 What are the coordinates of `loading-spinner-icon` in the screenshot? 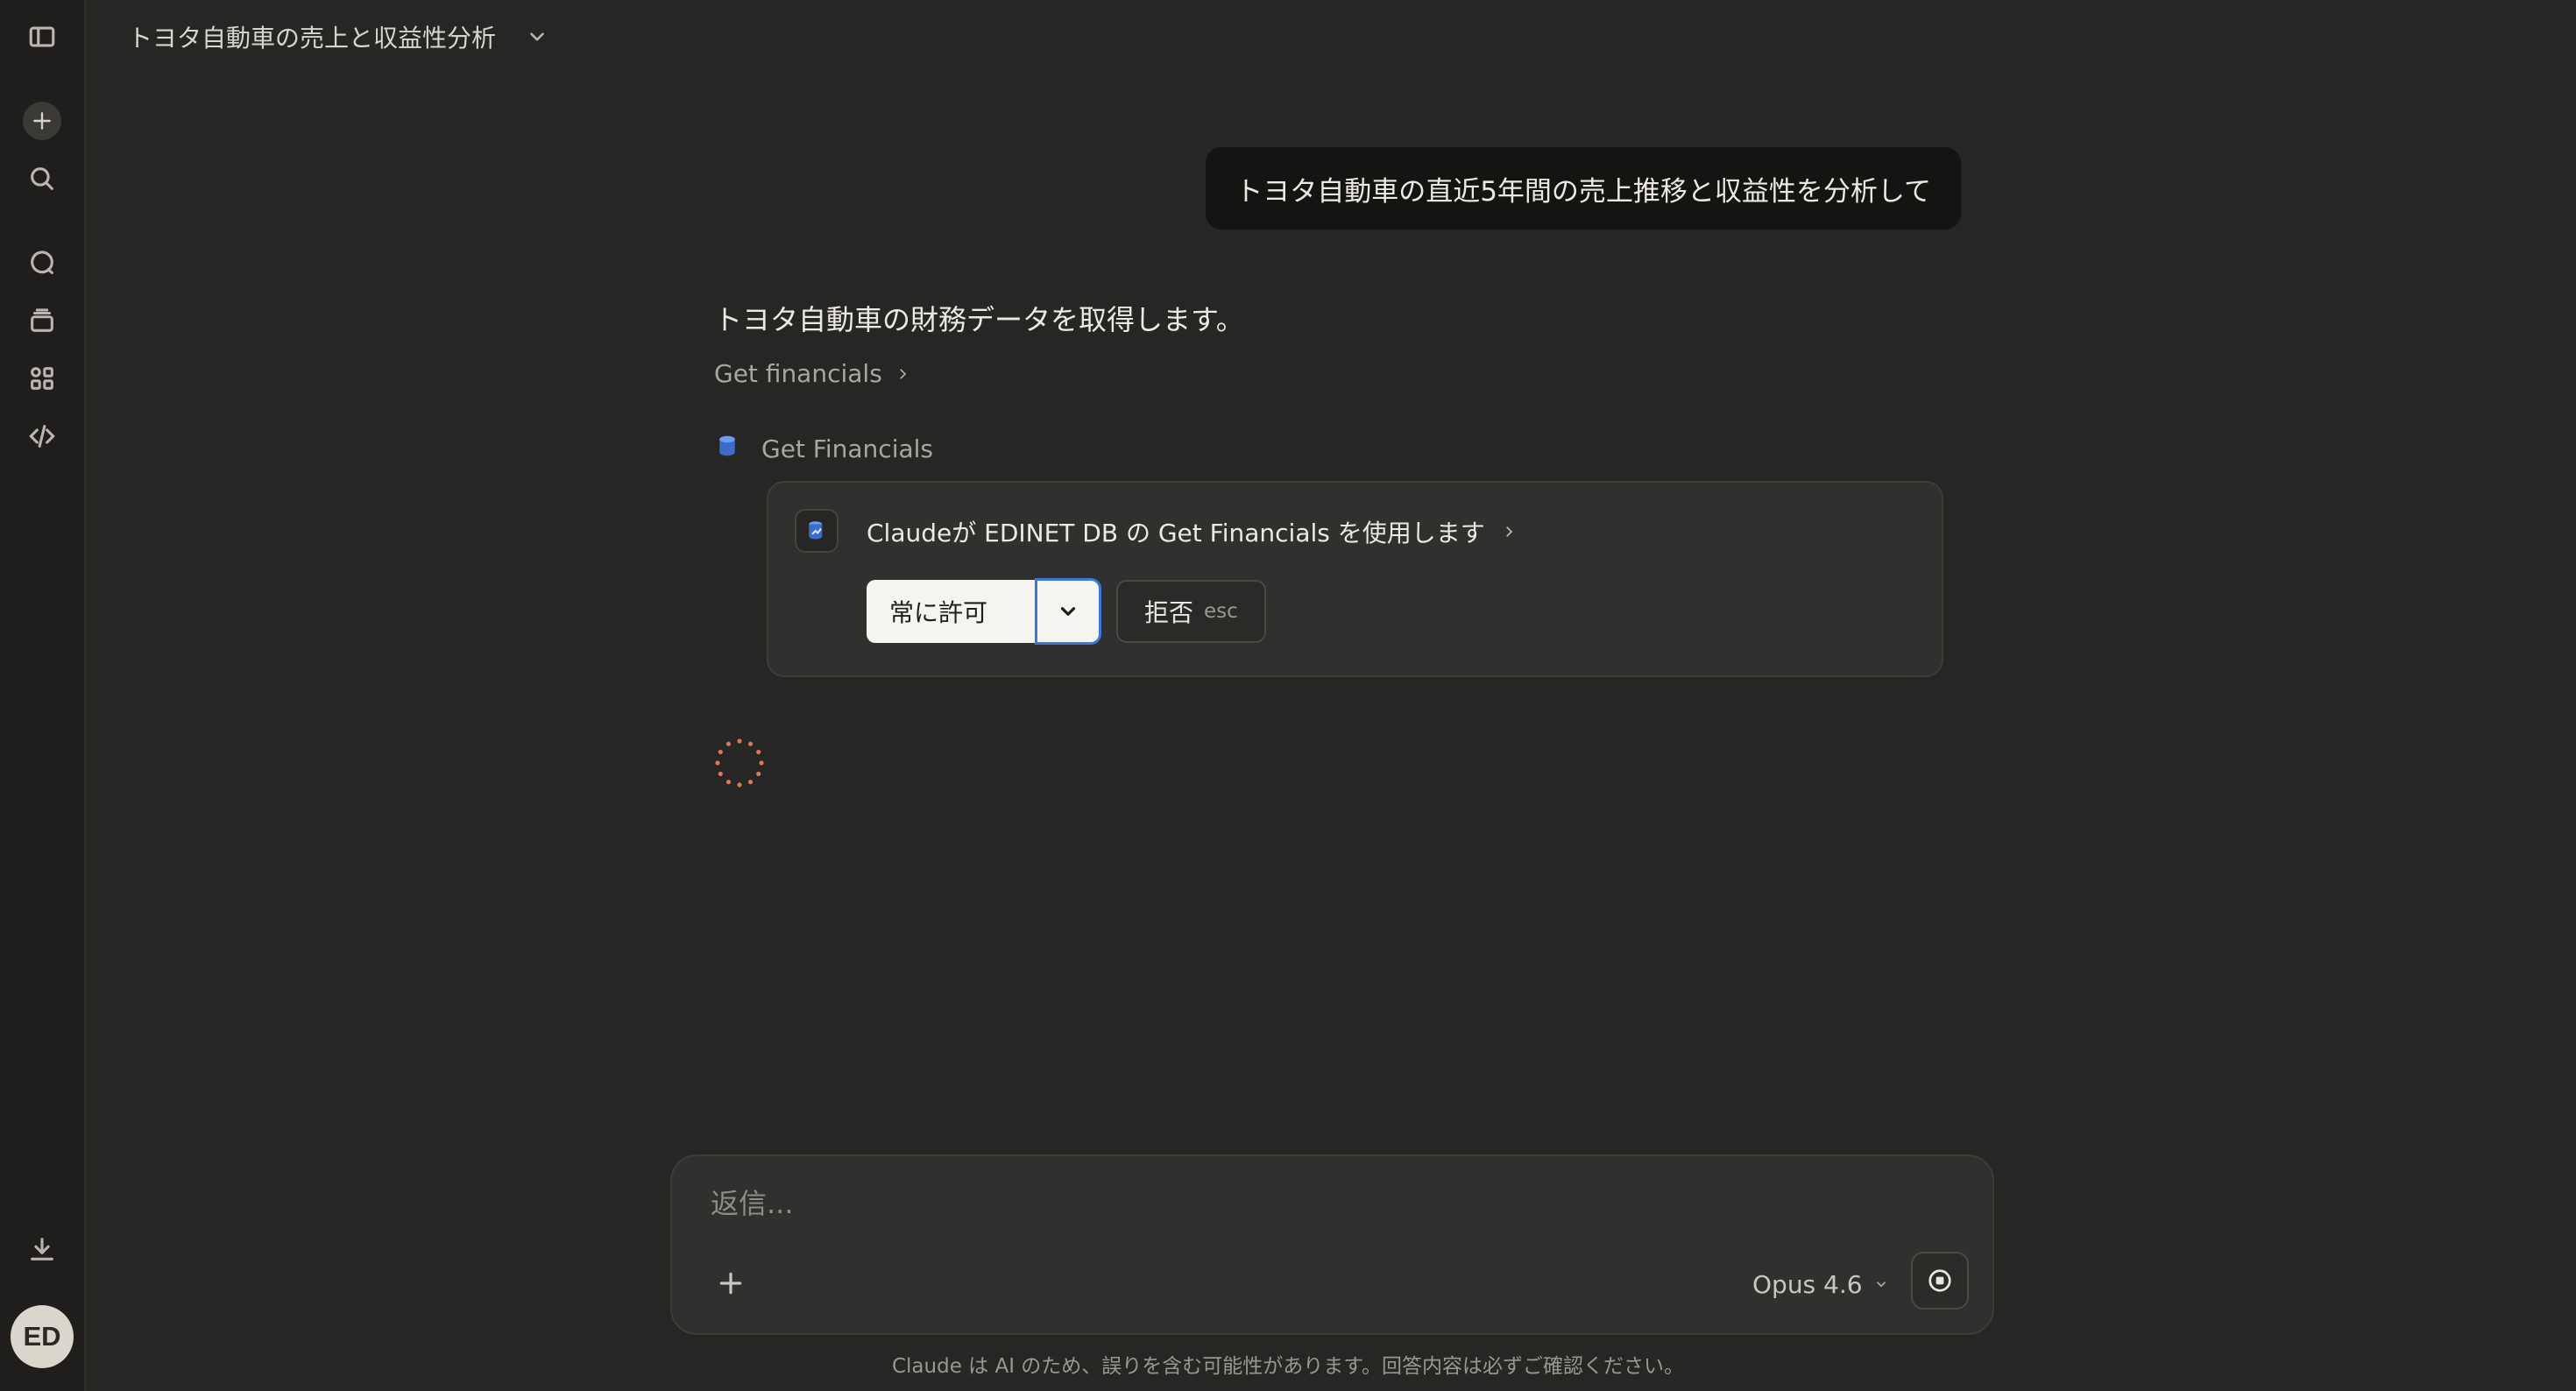 It's located at (739, 762).